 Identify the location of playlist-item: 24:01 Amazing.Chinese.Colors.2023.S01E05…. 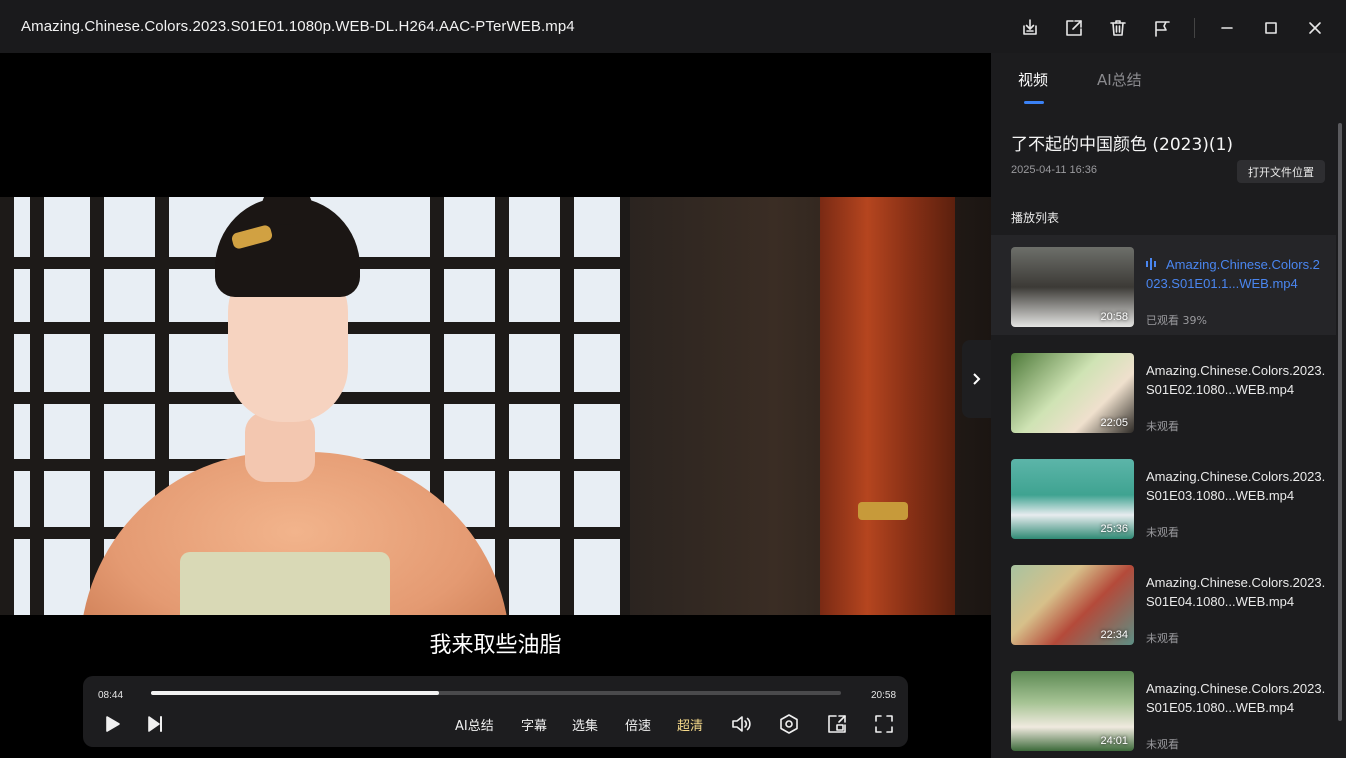
(1163, 708).